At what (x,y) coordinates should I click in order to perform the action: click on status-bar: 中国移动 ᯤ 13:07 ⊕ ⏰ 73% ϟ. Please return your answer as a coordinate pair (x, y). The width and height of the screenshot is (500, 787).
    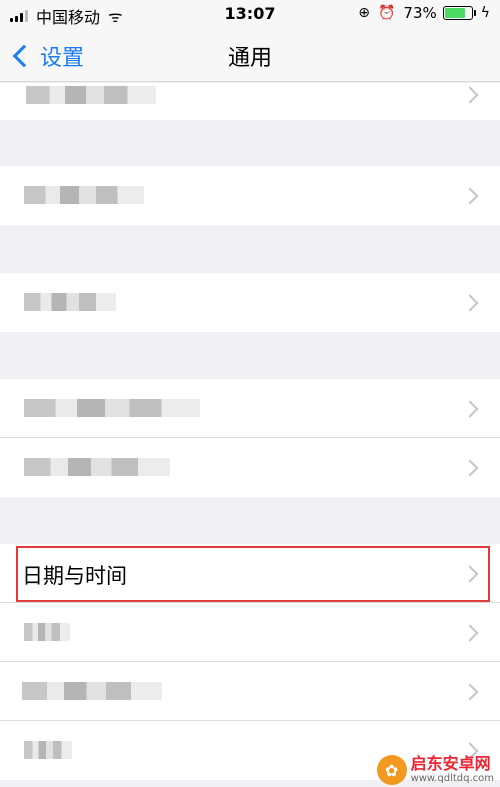
    Looking at the image, I should click on (250, 14).